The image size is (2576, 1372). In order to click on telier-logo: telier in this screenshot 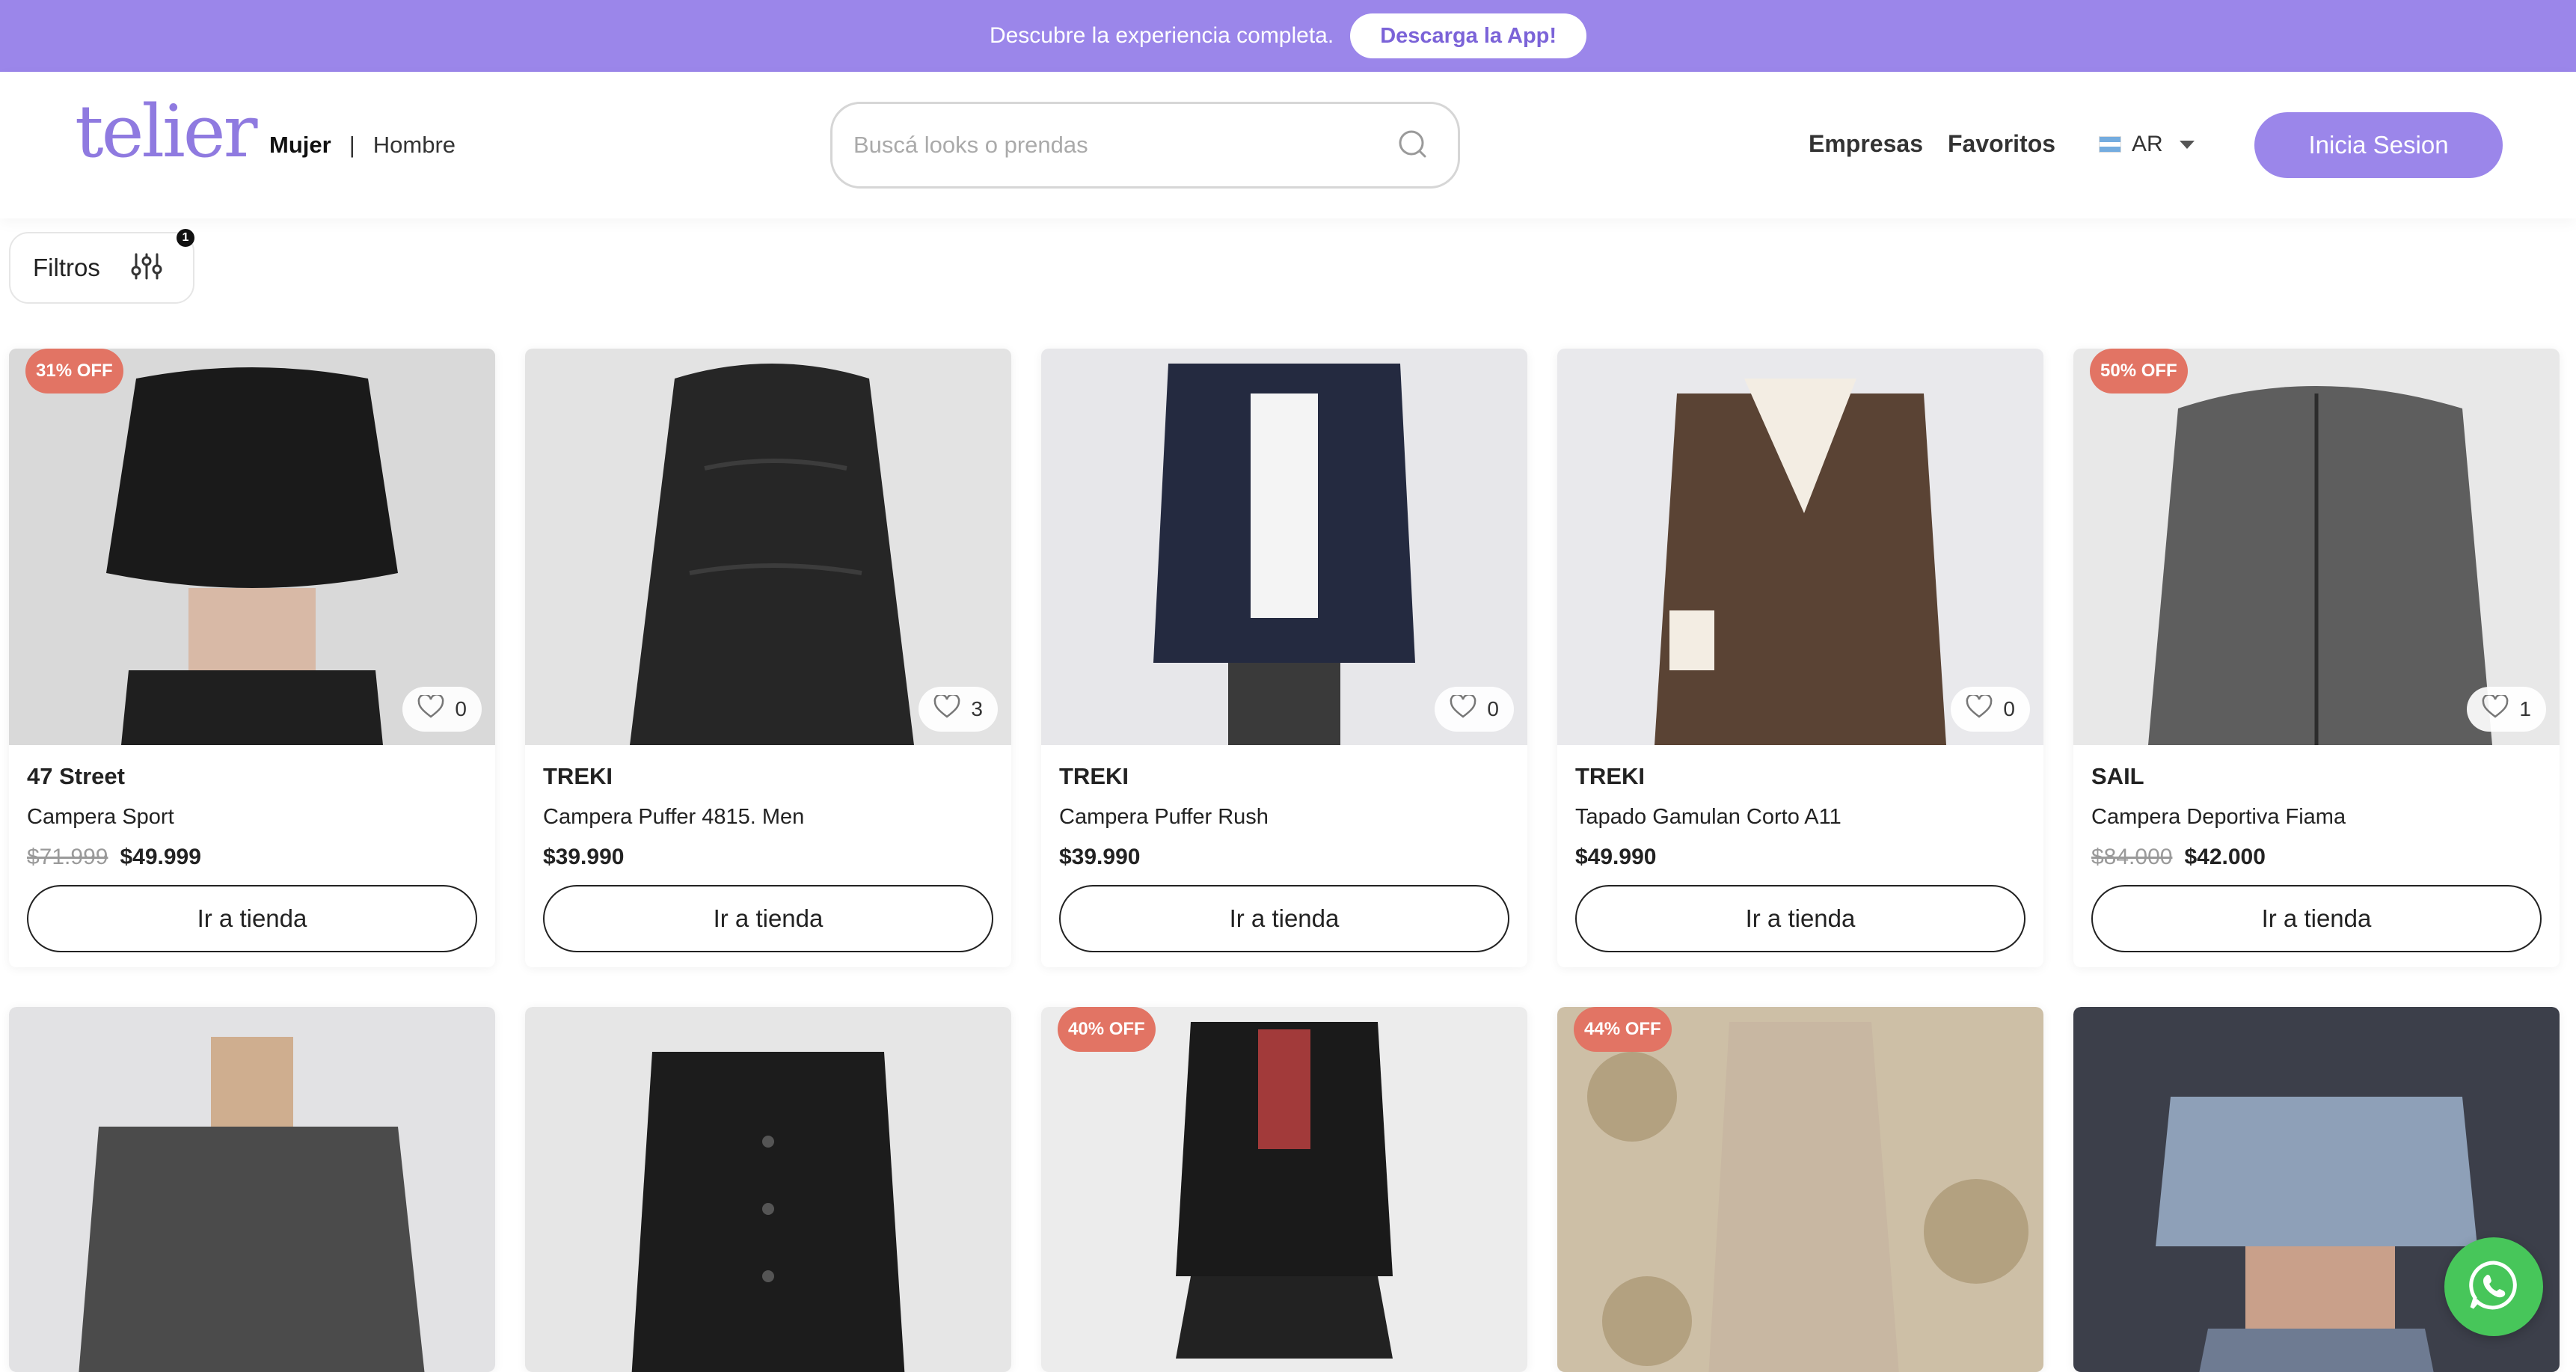, I will do `click(166, 132)`.